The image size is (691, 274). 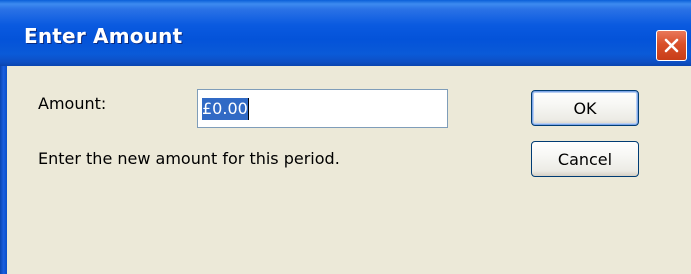 I want to click on close-icon, so click(x=671, y=45).